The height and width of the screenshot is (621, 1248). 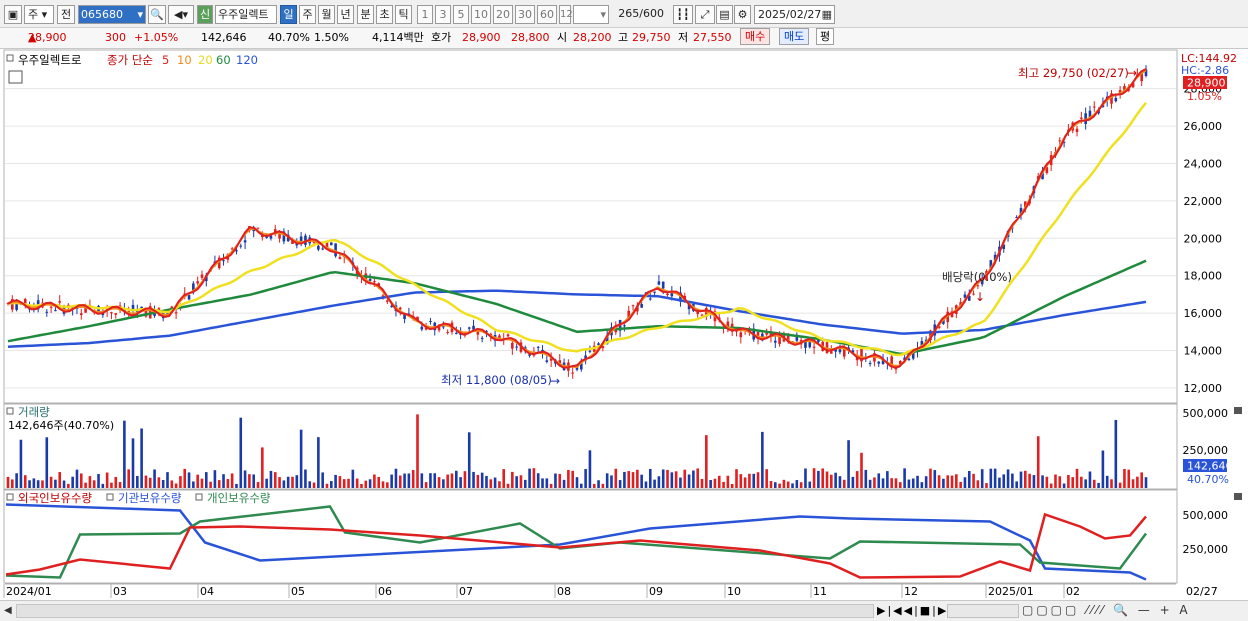 What do you see at coordinates (569, 14) in the screenshot?
I see `interval-120: 120` at bounding box center [569, 14].